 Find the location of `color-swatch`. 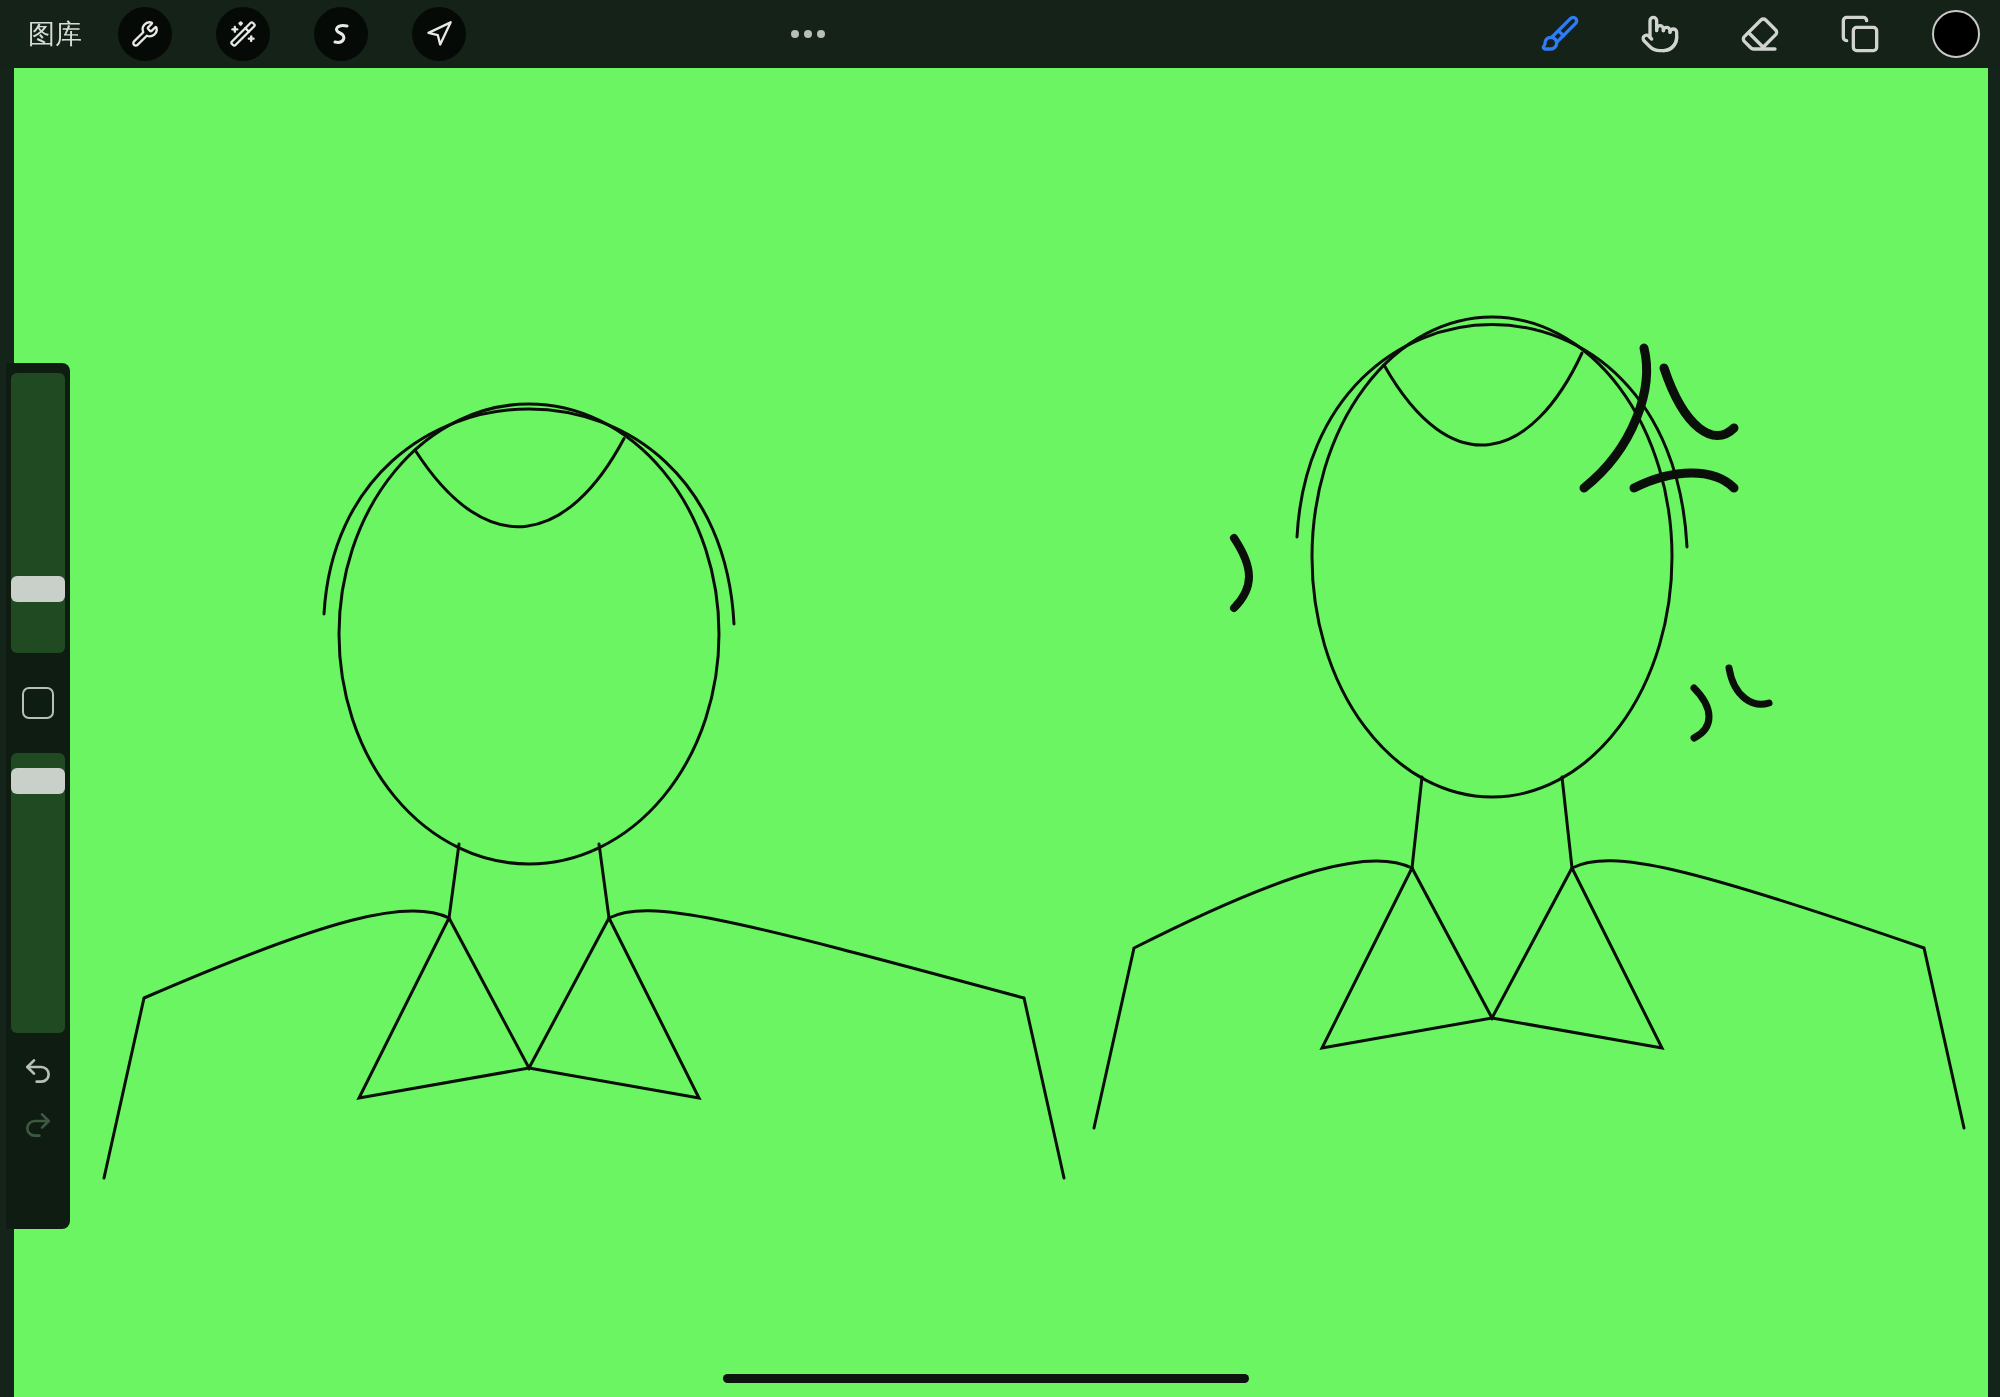

color-swatch is located at coordinates (1956, 34).